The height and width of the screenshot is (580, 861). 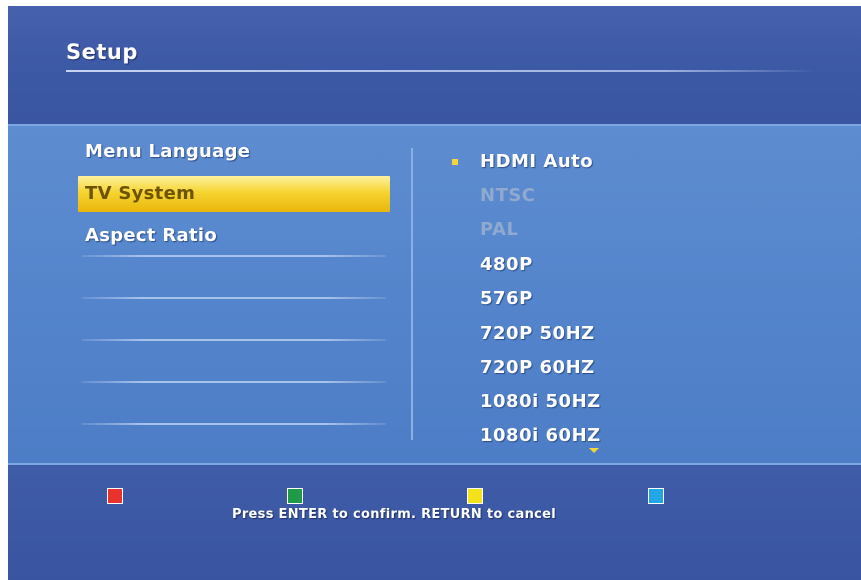 I want to click on option-hdmi-auto: HDMI Auto, so click(x=536, y=162).